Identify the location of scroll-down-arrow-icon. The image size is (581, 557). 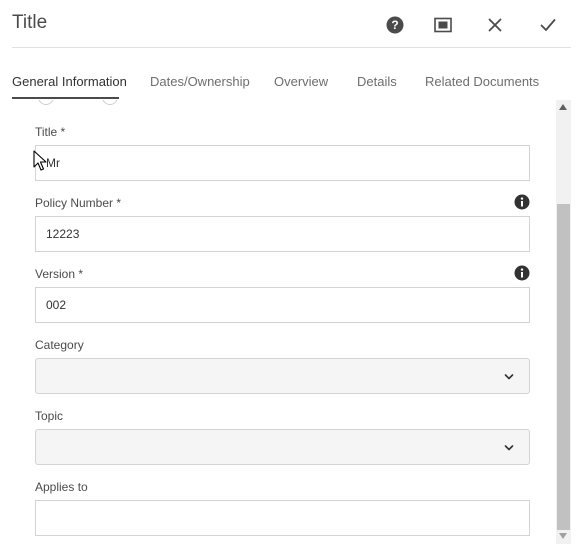
(563, 536).